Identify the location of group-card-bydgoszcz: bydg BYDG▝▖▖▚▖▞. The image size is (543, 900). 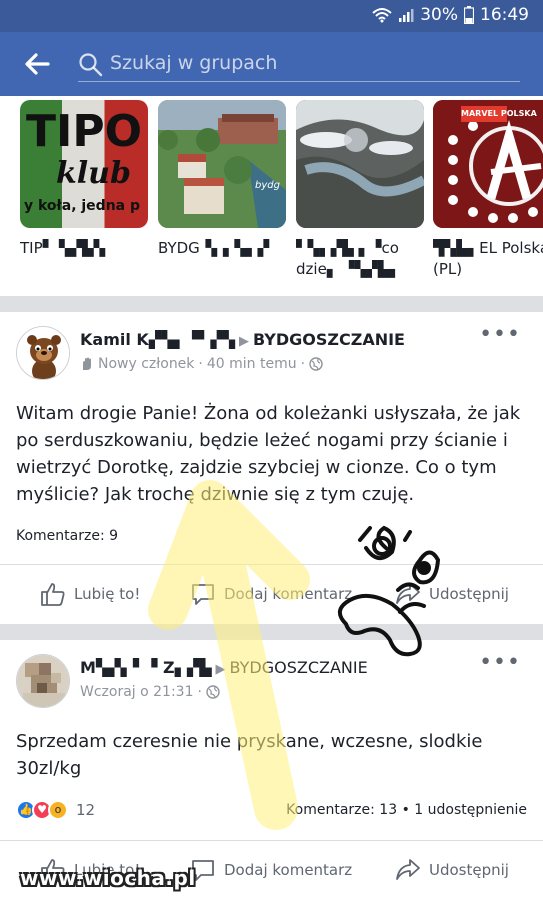
(222, 190).